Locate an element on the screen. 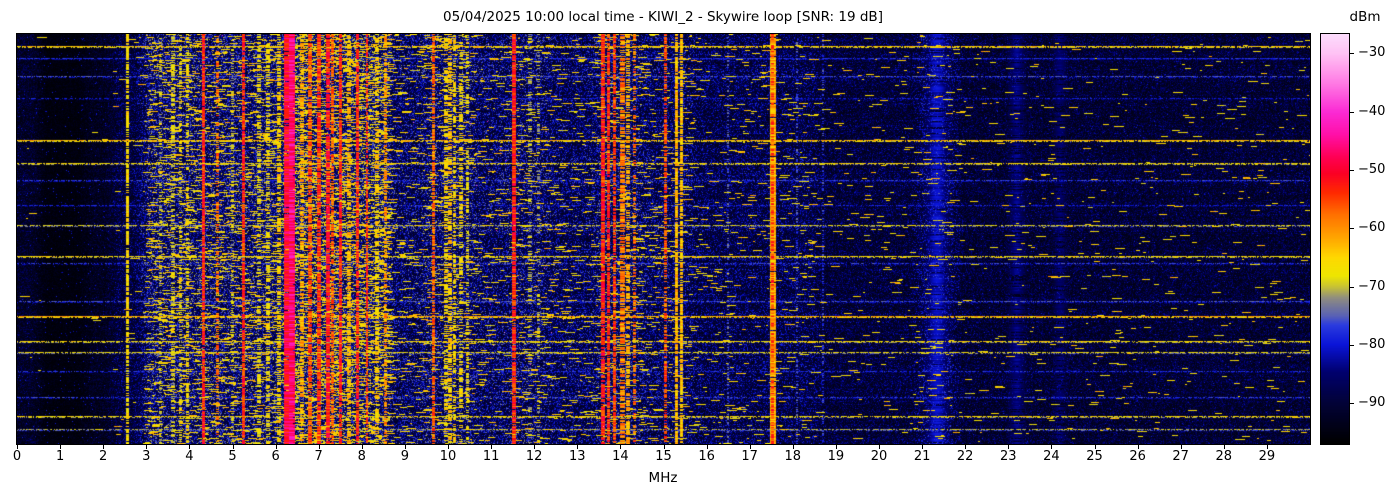 The height and width of the screenshot is (500, 1400). x-tick-label: 15 is located at coordinates (663, 456).